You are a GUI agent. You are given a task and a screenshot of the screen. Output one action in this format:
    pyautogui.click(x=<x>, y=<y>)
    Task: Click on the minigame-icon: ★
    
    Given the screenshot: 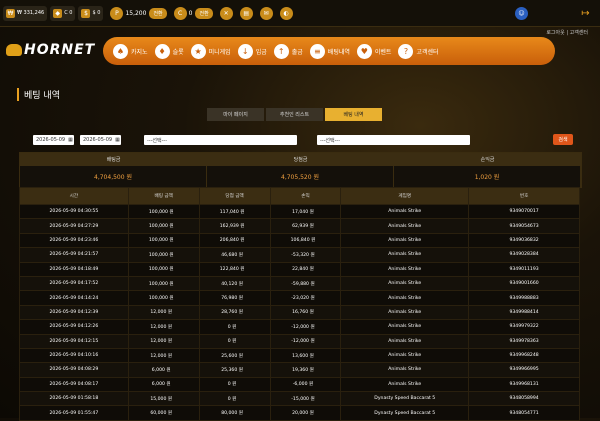 What is the action you would take?
    pyautogui.click(x=198, y=51)
    